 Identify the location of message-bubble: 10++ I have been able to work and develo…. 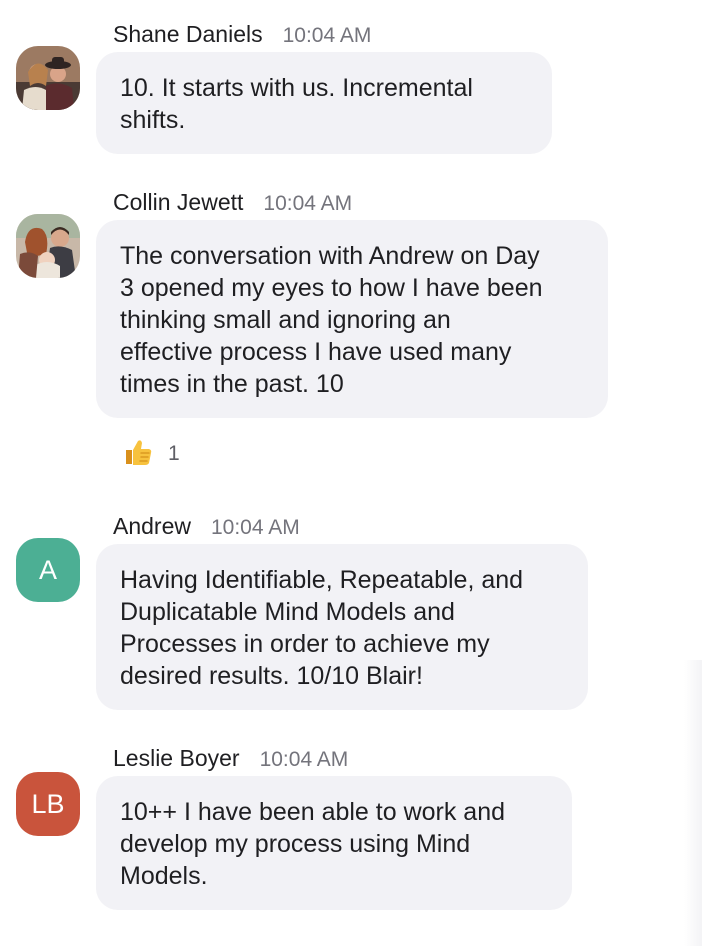
(334, 843).